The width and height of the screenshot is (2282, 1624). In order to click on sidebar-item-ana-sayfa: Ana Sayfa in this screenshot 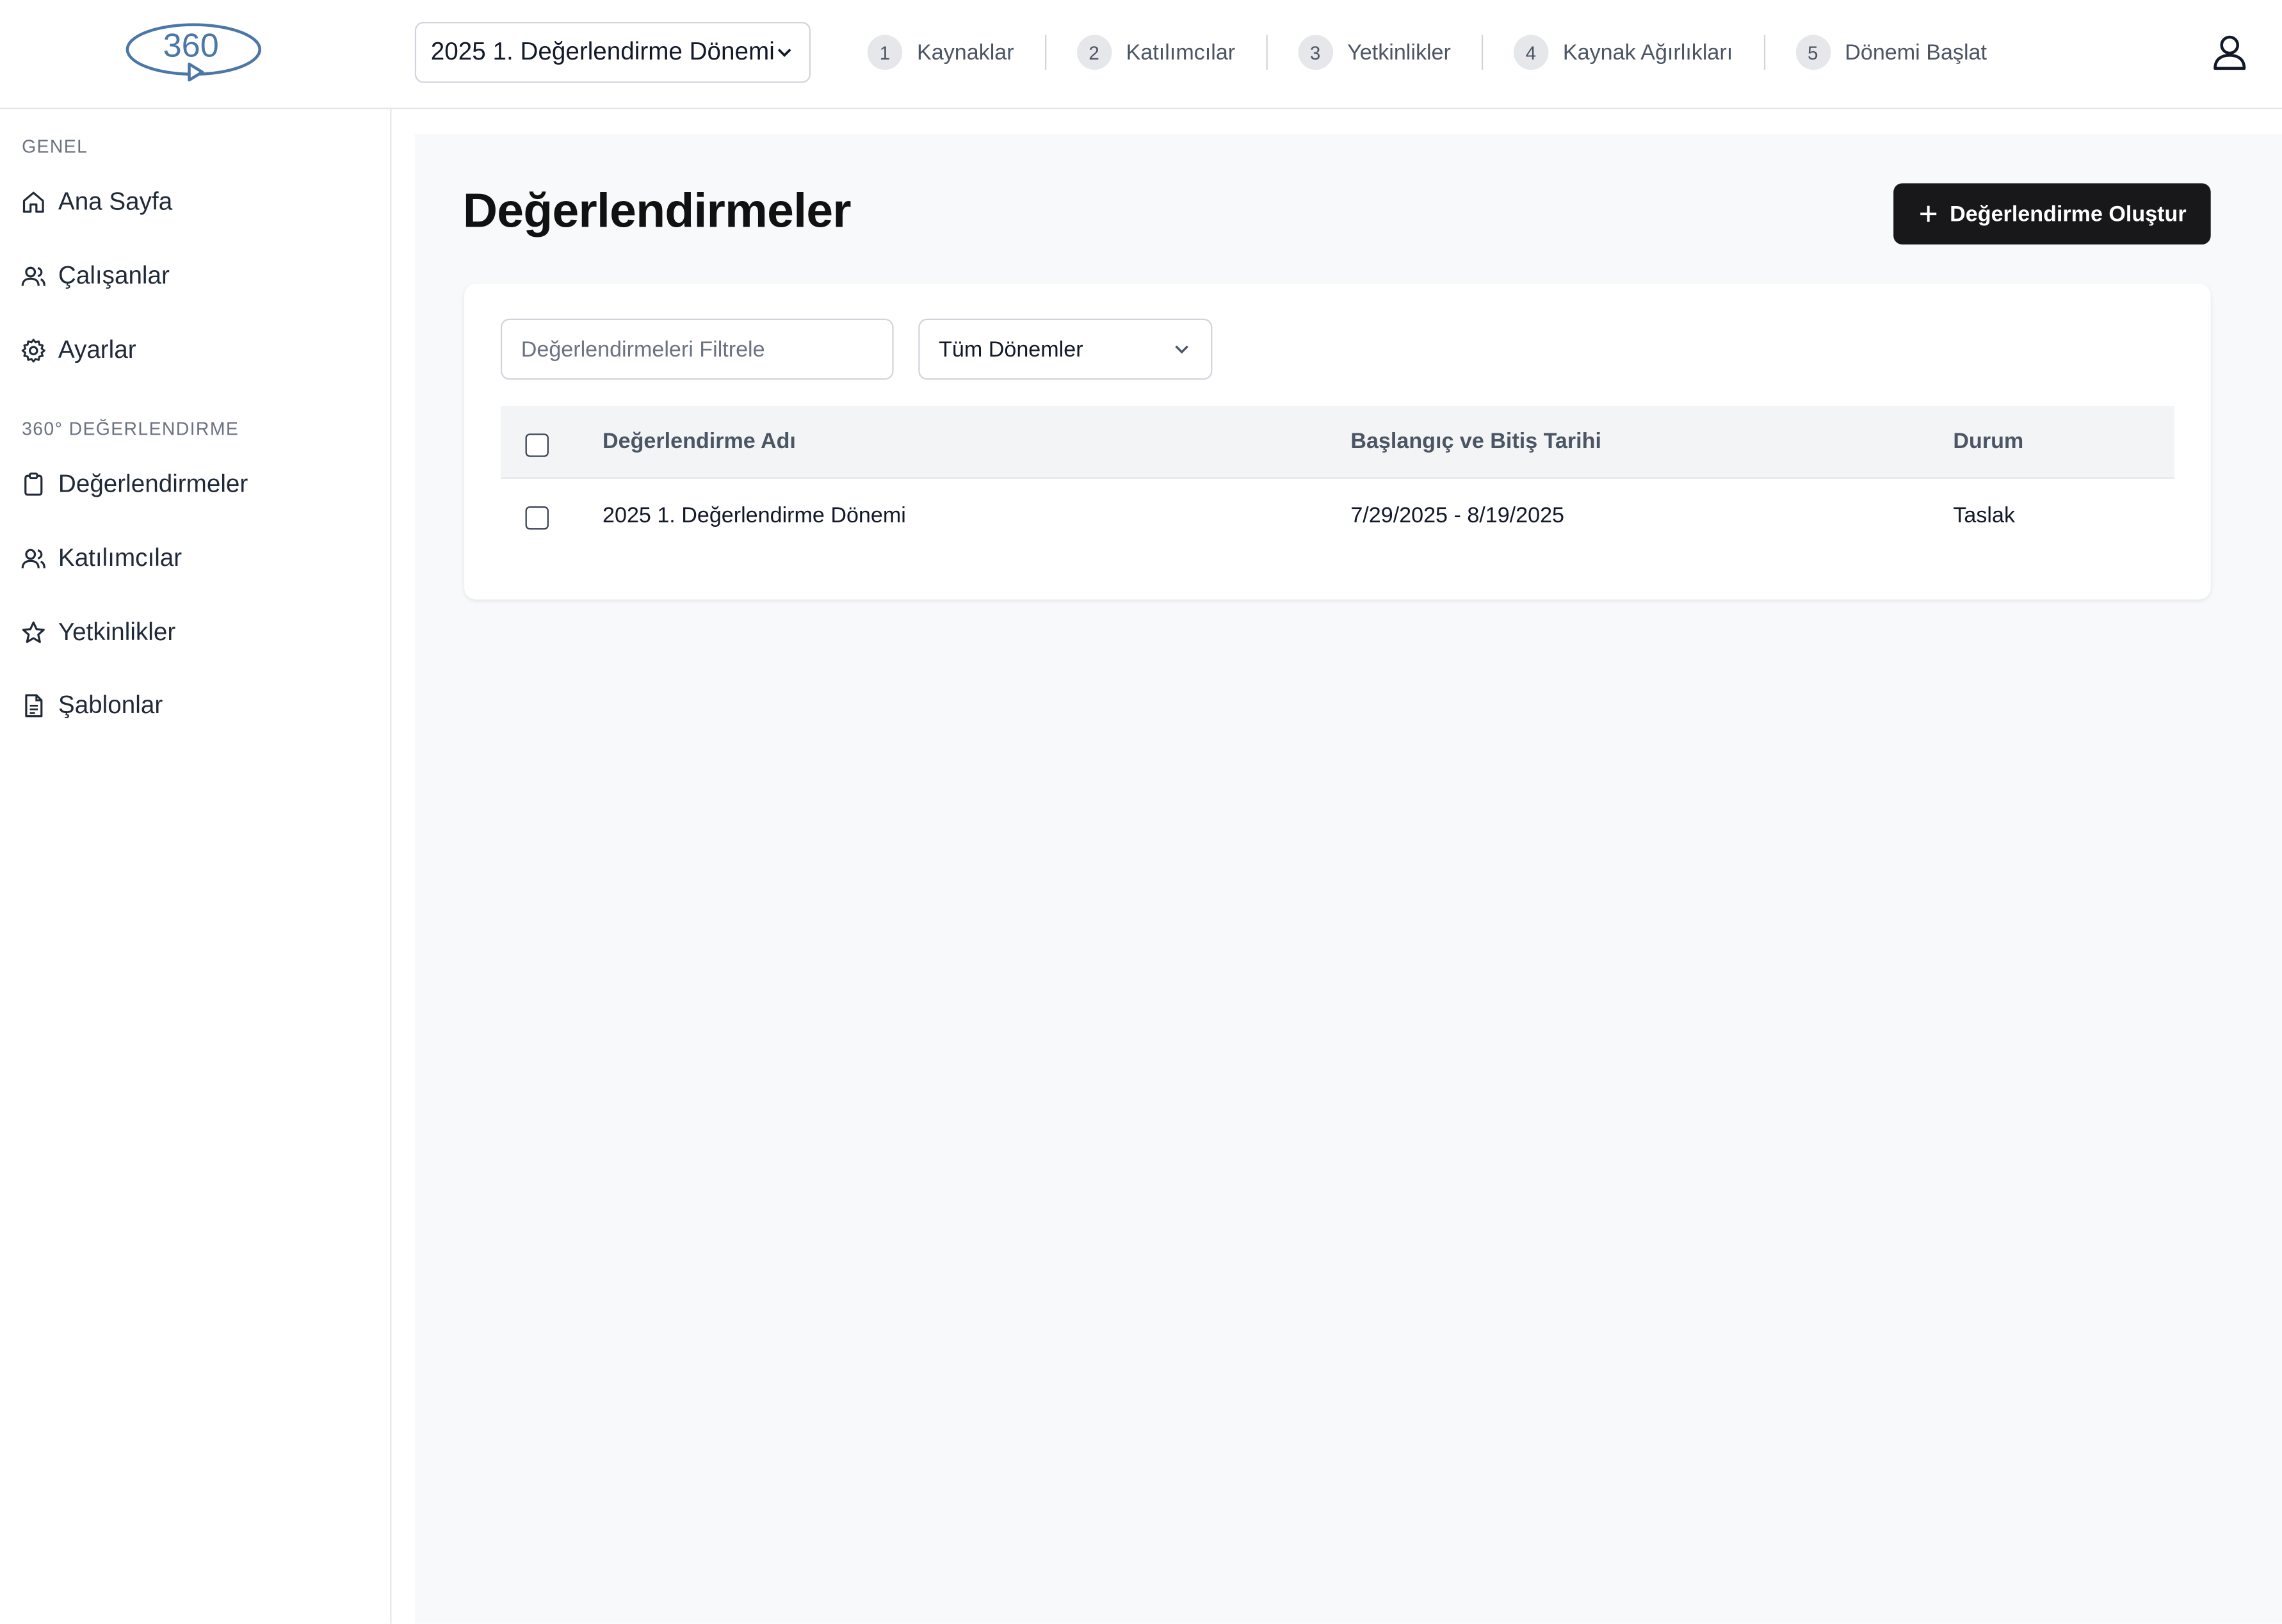, I will do `click(96, 202)`.